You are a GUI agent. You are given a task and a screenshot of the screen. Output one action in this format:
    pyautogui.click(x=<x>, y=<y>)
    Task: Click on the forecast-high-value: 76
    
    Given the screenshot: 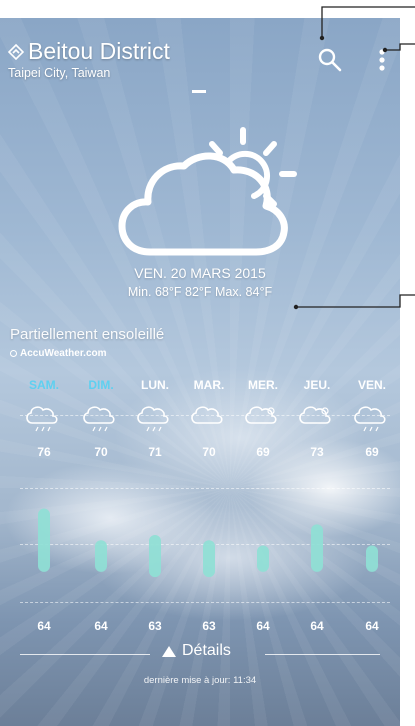 What is the action you would take?
    pyautogui.click(x=44, y=452)
    